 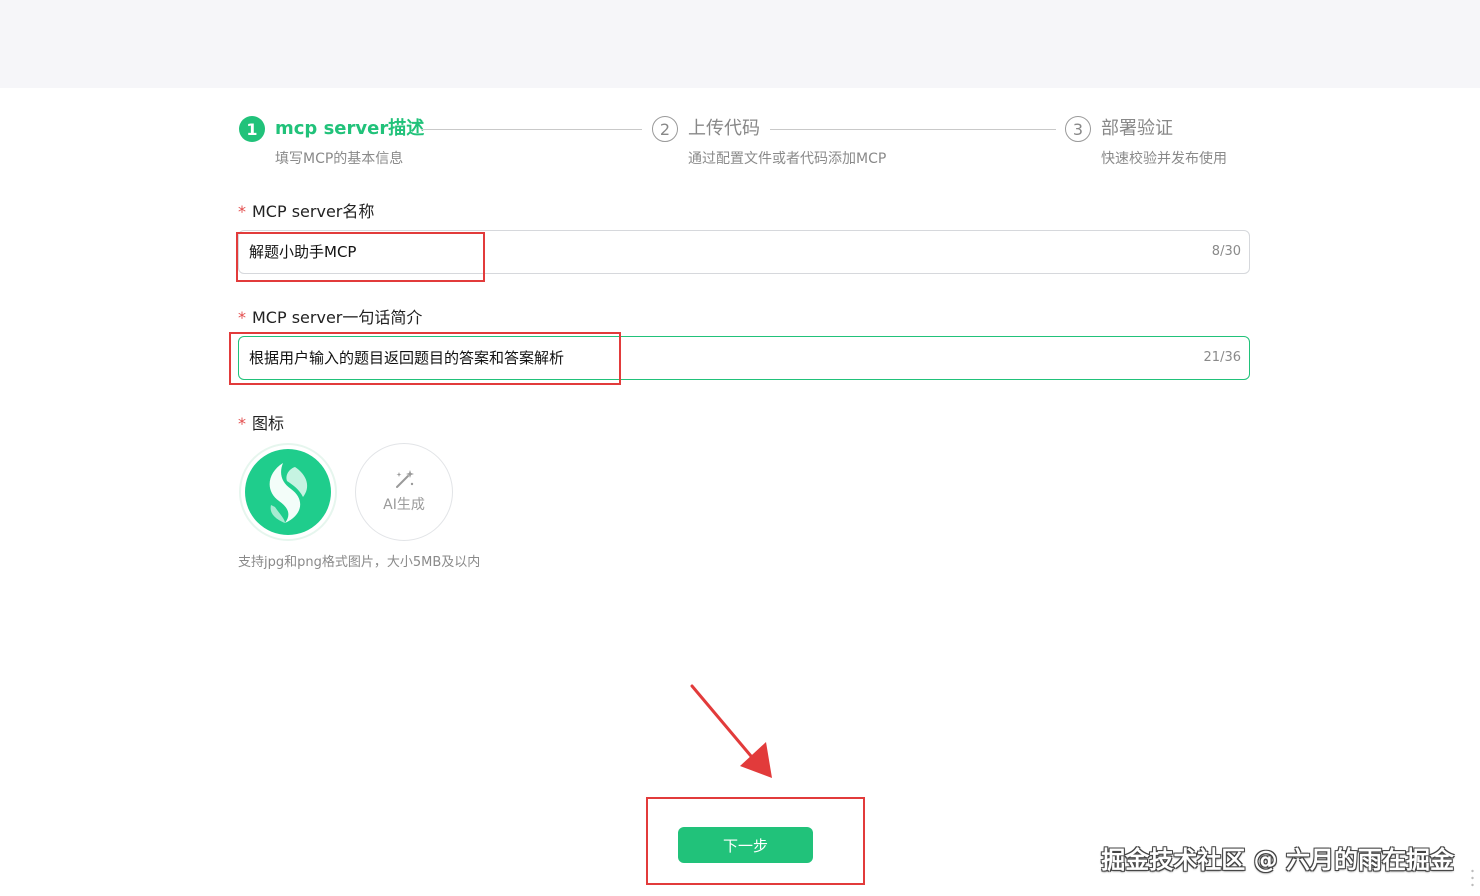 I want to click on step-3-description: 快速校验并发布使用, so click(x=1164, y=159).